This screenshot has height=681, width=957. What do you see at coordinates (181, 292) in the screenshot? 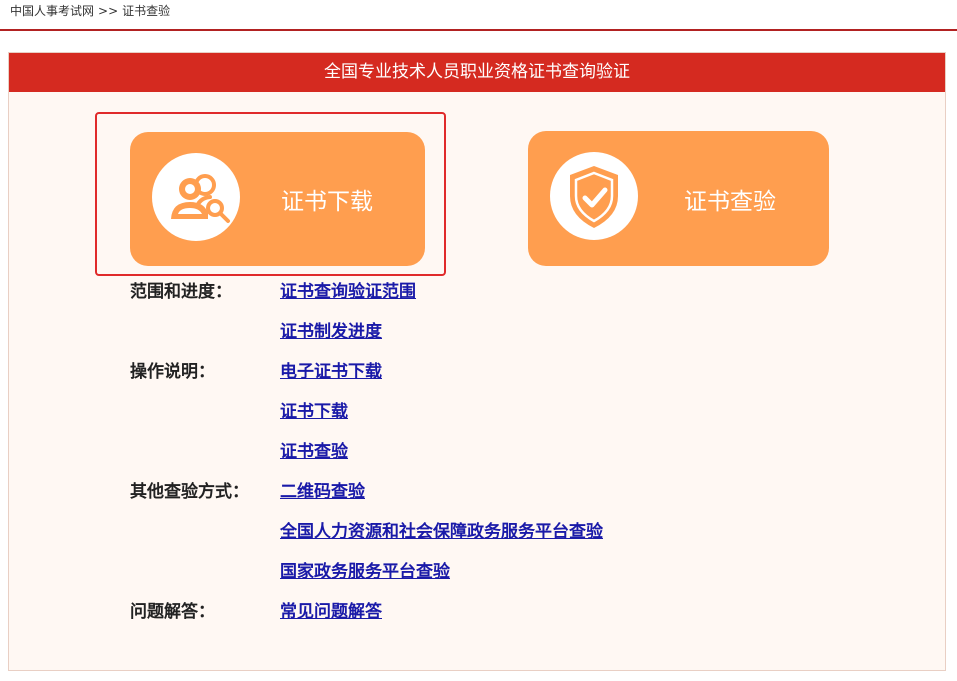
I see `scope-label: 范围和进度：` at bounding box center [181, 292].